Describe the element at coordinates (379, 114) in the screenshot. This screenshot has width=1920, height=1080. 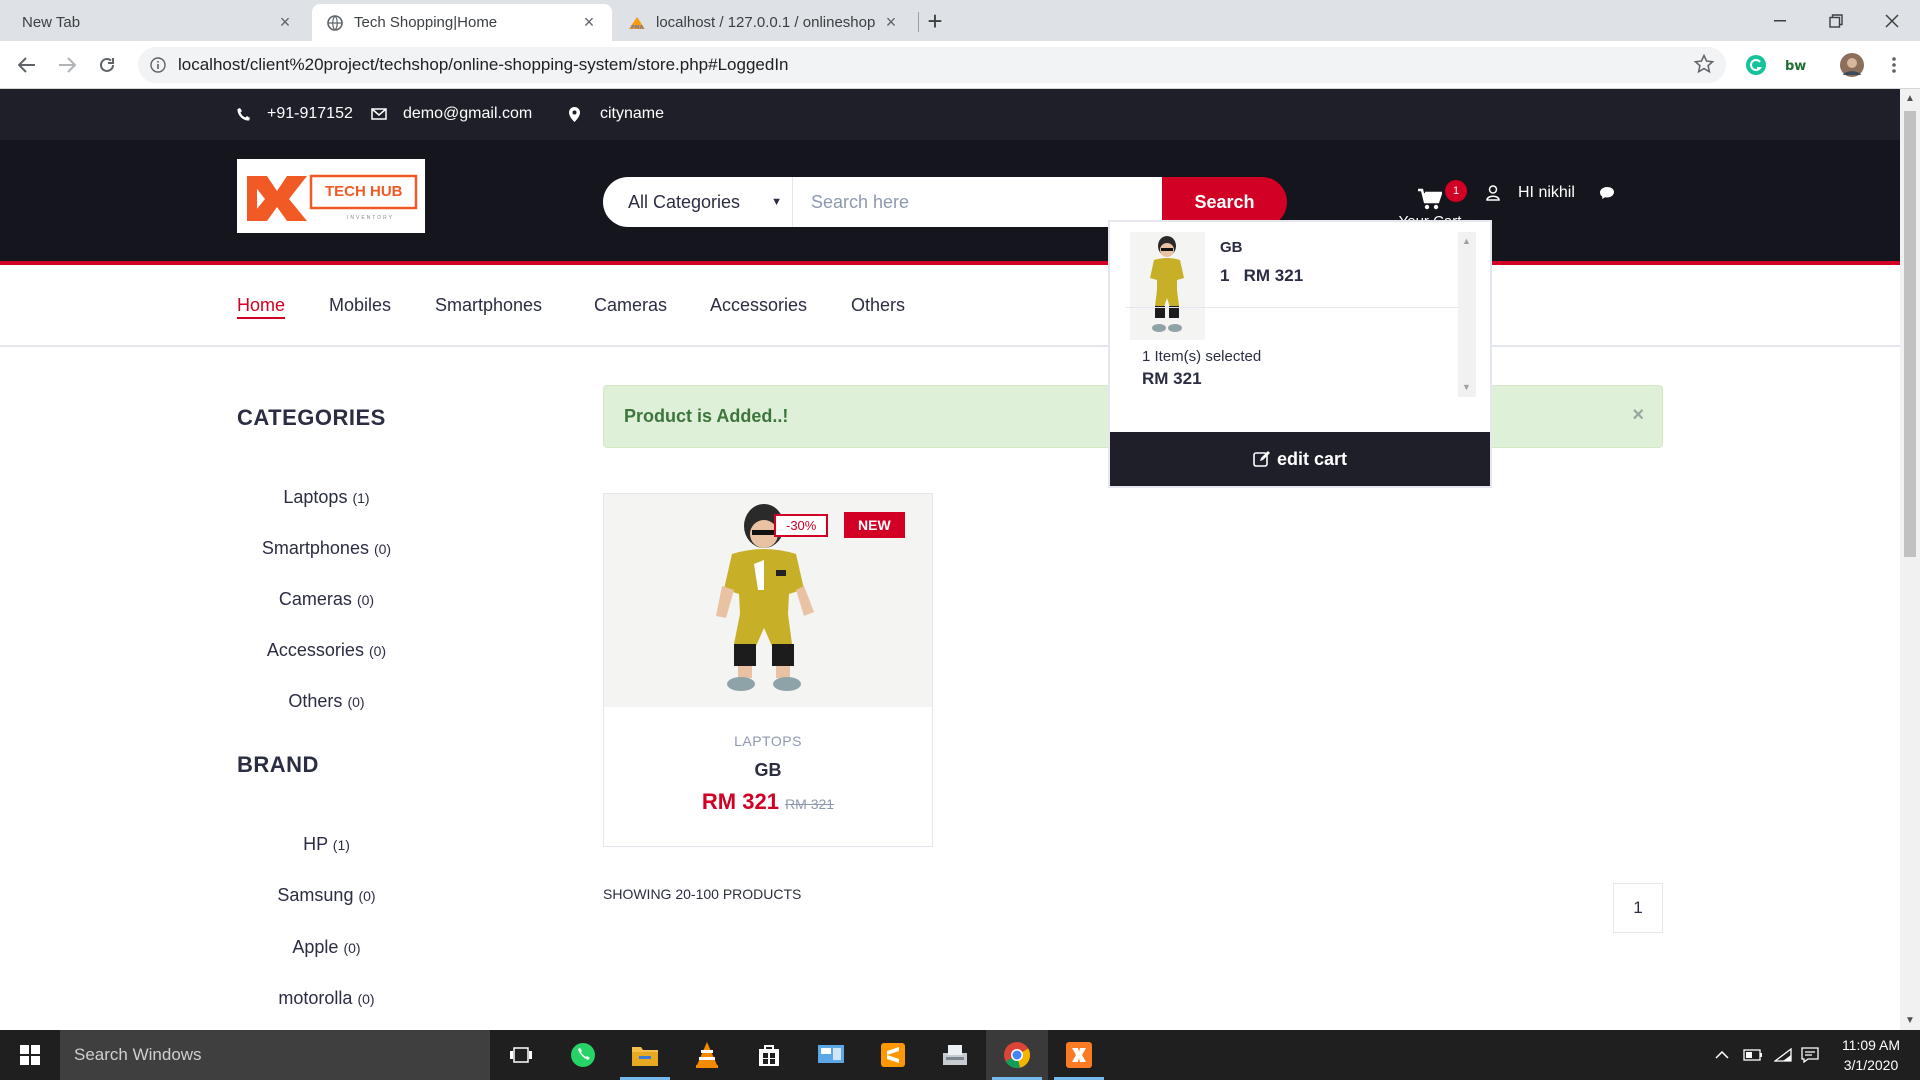
I see `envelope-icon` at that location.